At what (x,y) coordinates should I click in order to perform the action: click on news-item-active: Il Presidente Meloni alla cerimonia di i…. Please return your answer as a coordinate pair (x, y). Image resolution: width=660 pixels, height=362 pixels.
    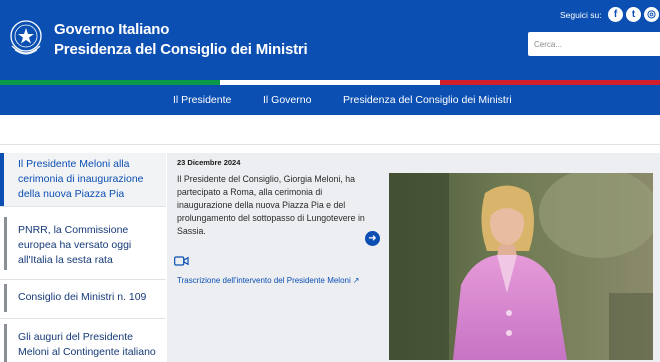
    Looking at the image, I should click on (83, 179).